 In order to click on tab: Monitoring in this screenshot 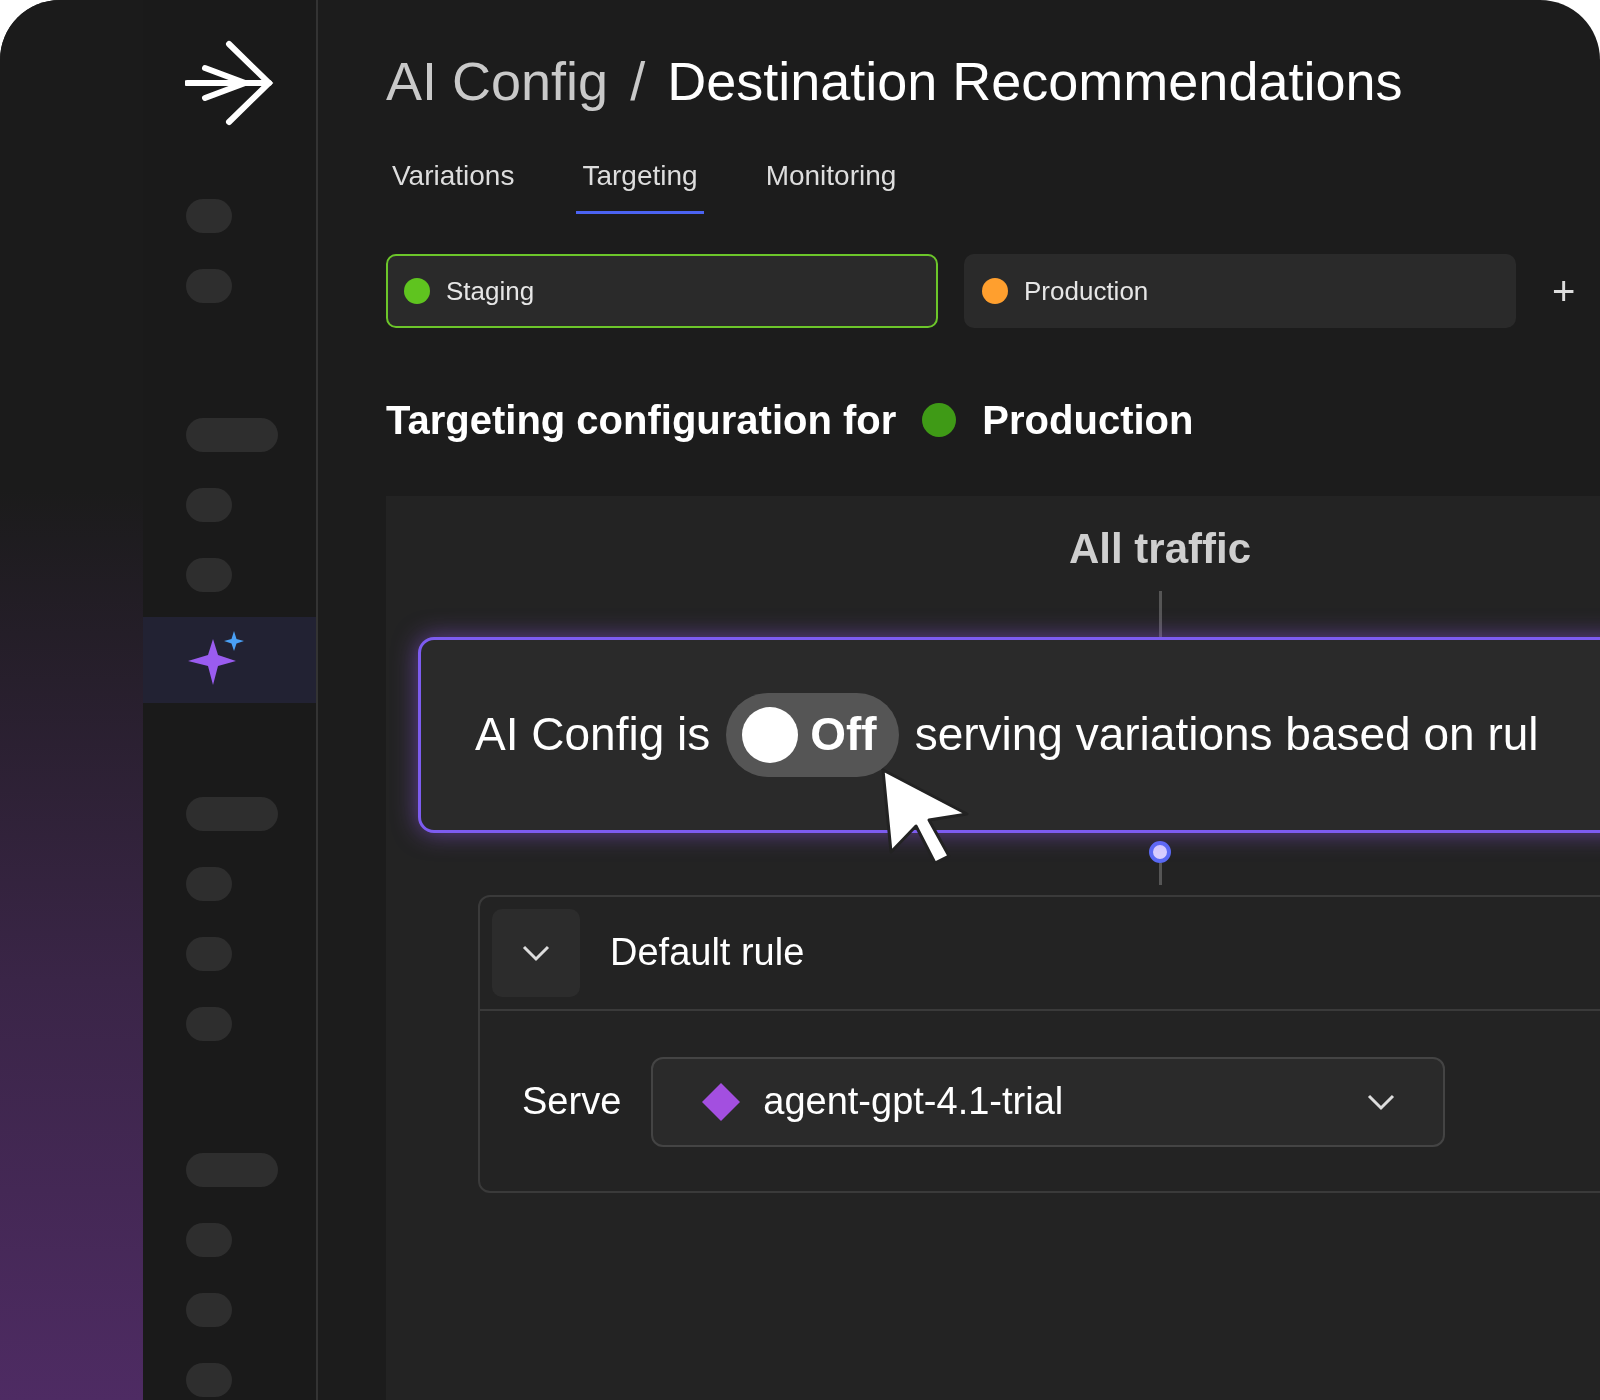, I will do `click(831, 185)`.